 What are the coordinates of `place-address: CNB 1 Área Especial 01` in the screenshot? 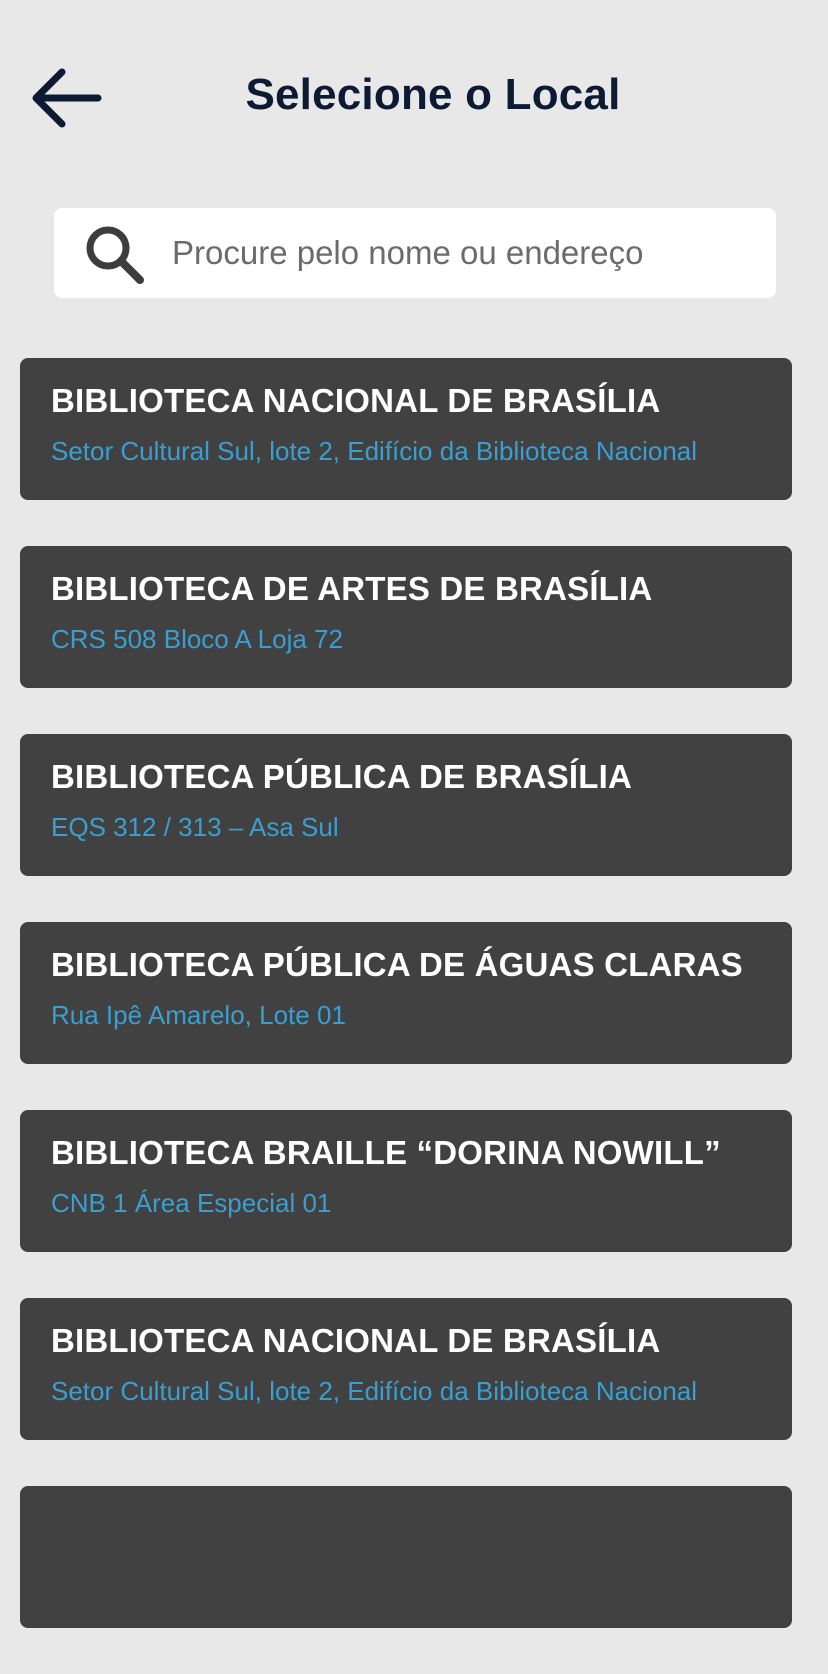 It's located at (191, 1203).